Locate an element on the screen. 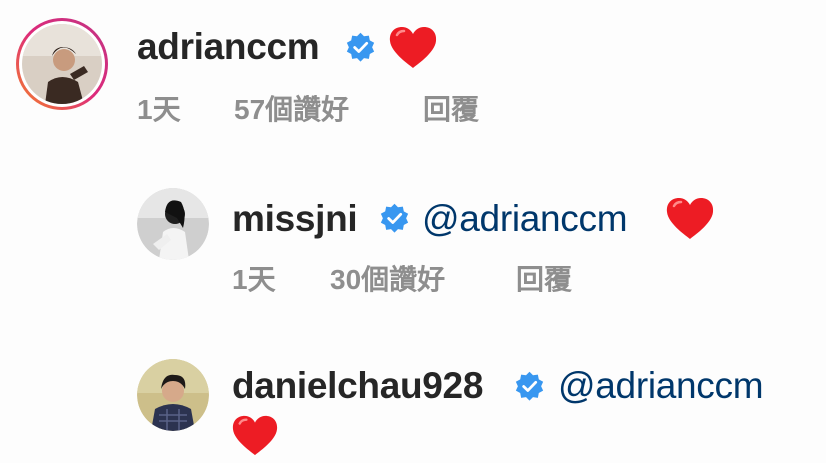 The height and width of the screenshot is (463, 826). username-adrianccm: adrianccm is located at coordinates (228, 47).